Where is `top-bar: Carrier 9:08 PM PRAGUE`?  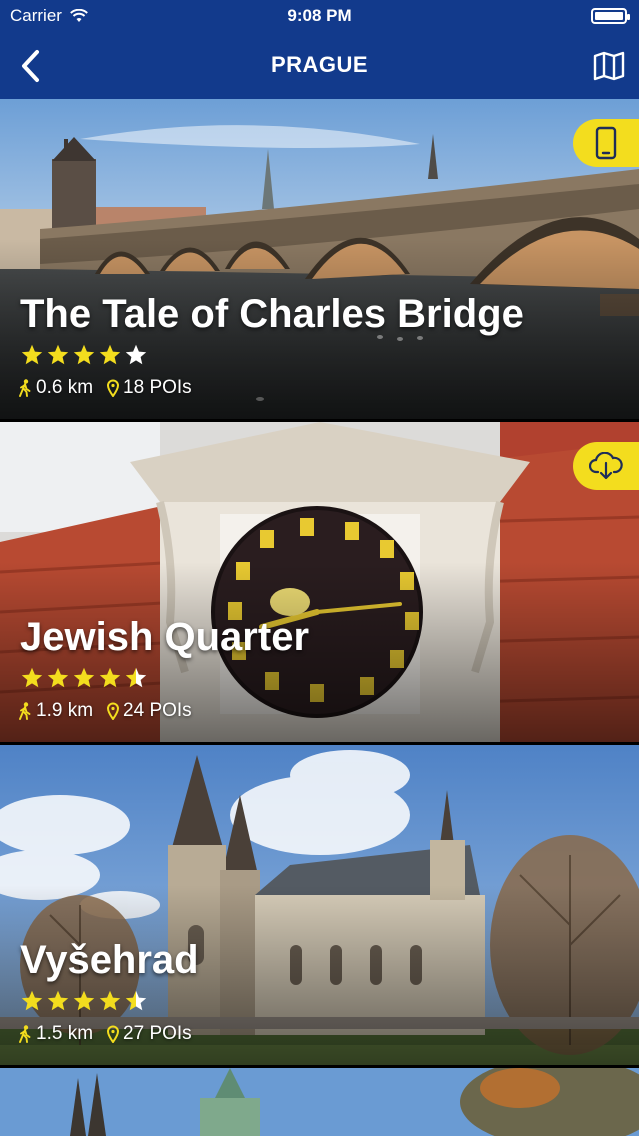 top-bar: Carrier 9:08 PM PRAGUE is located at coordinates (319, 49).